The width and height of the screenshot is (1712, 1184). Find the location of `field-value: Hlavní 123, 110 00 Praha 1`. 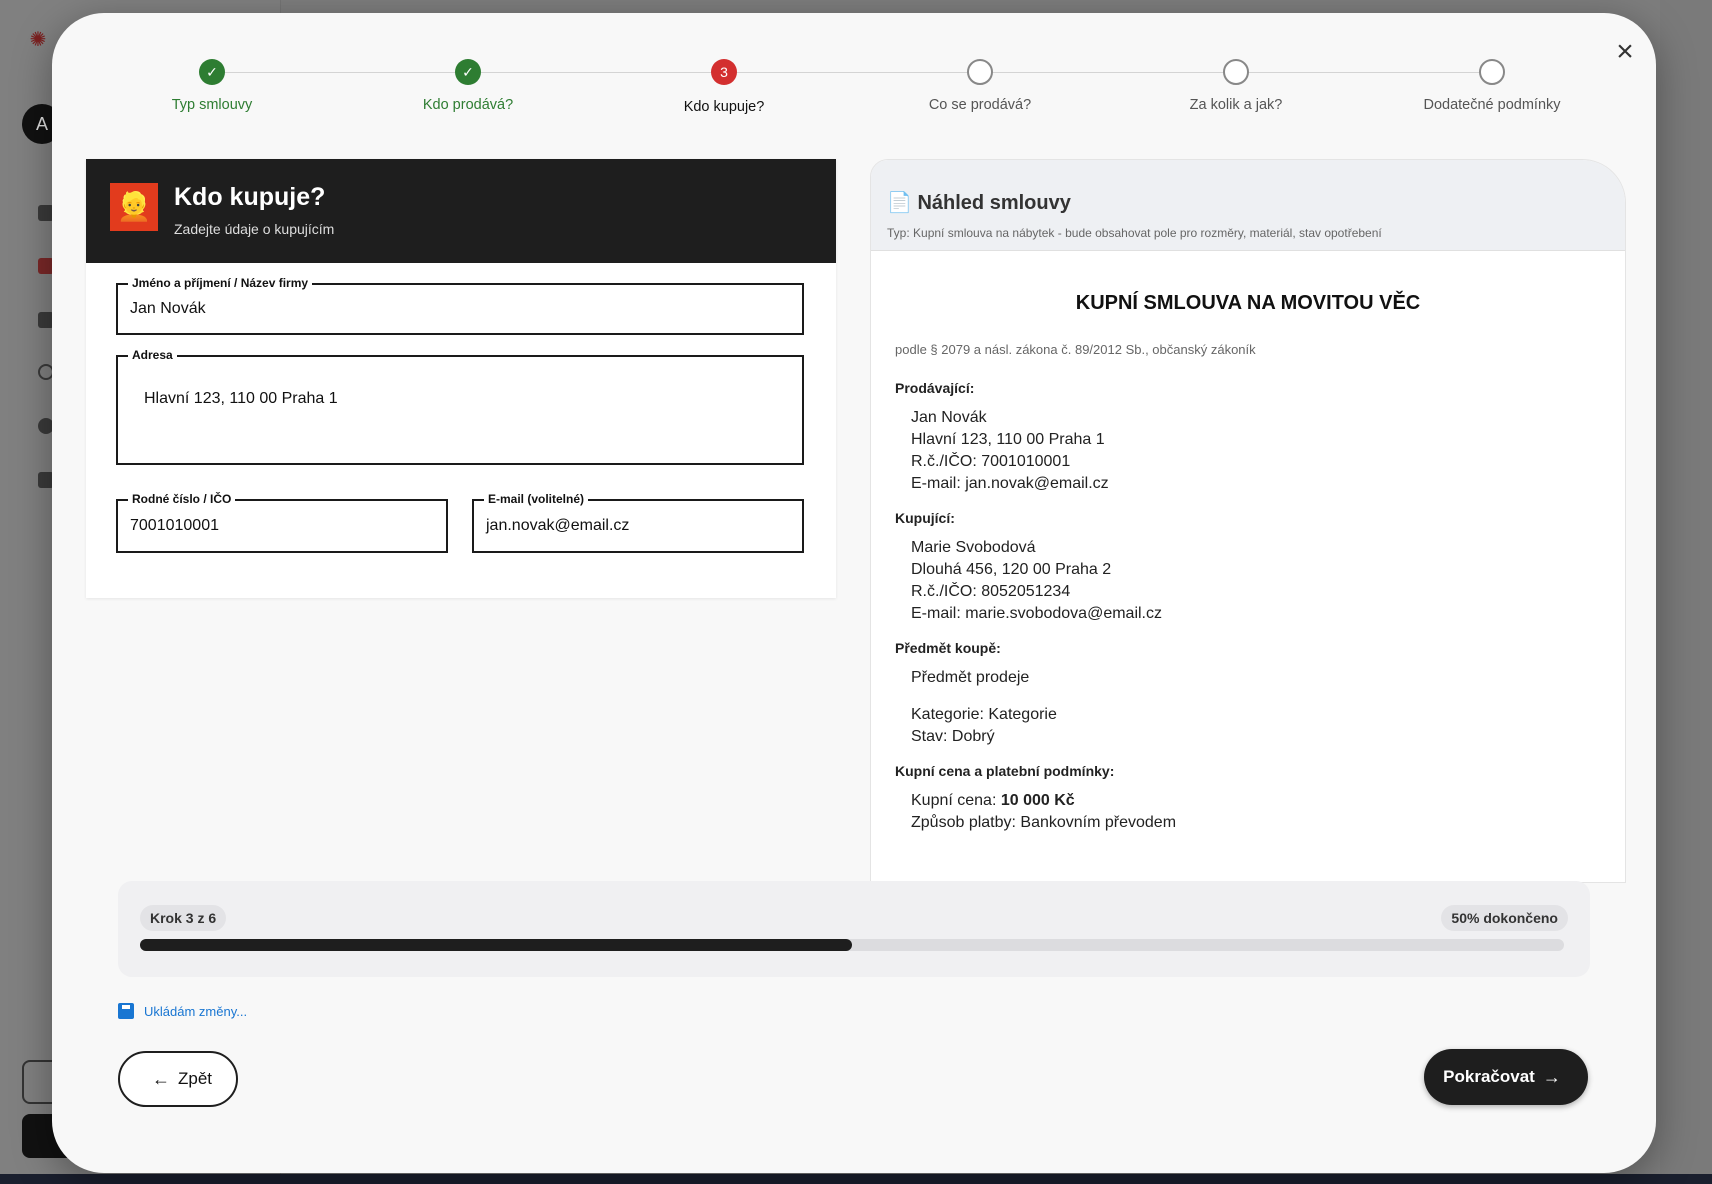

field-value: Hlavní 123, 110 00 Praha 1 is located at coordinates (241, 398).